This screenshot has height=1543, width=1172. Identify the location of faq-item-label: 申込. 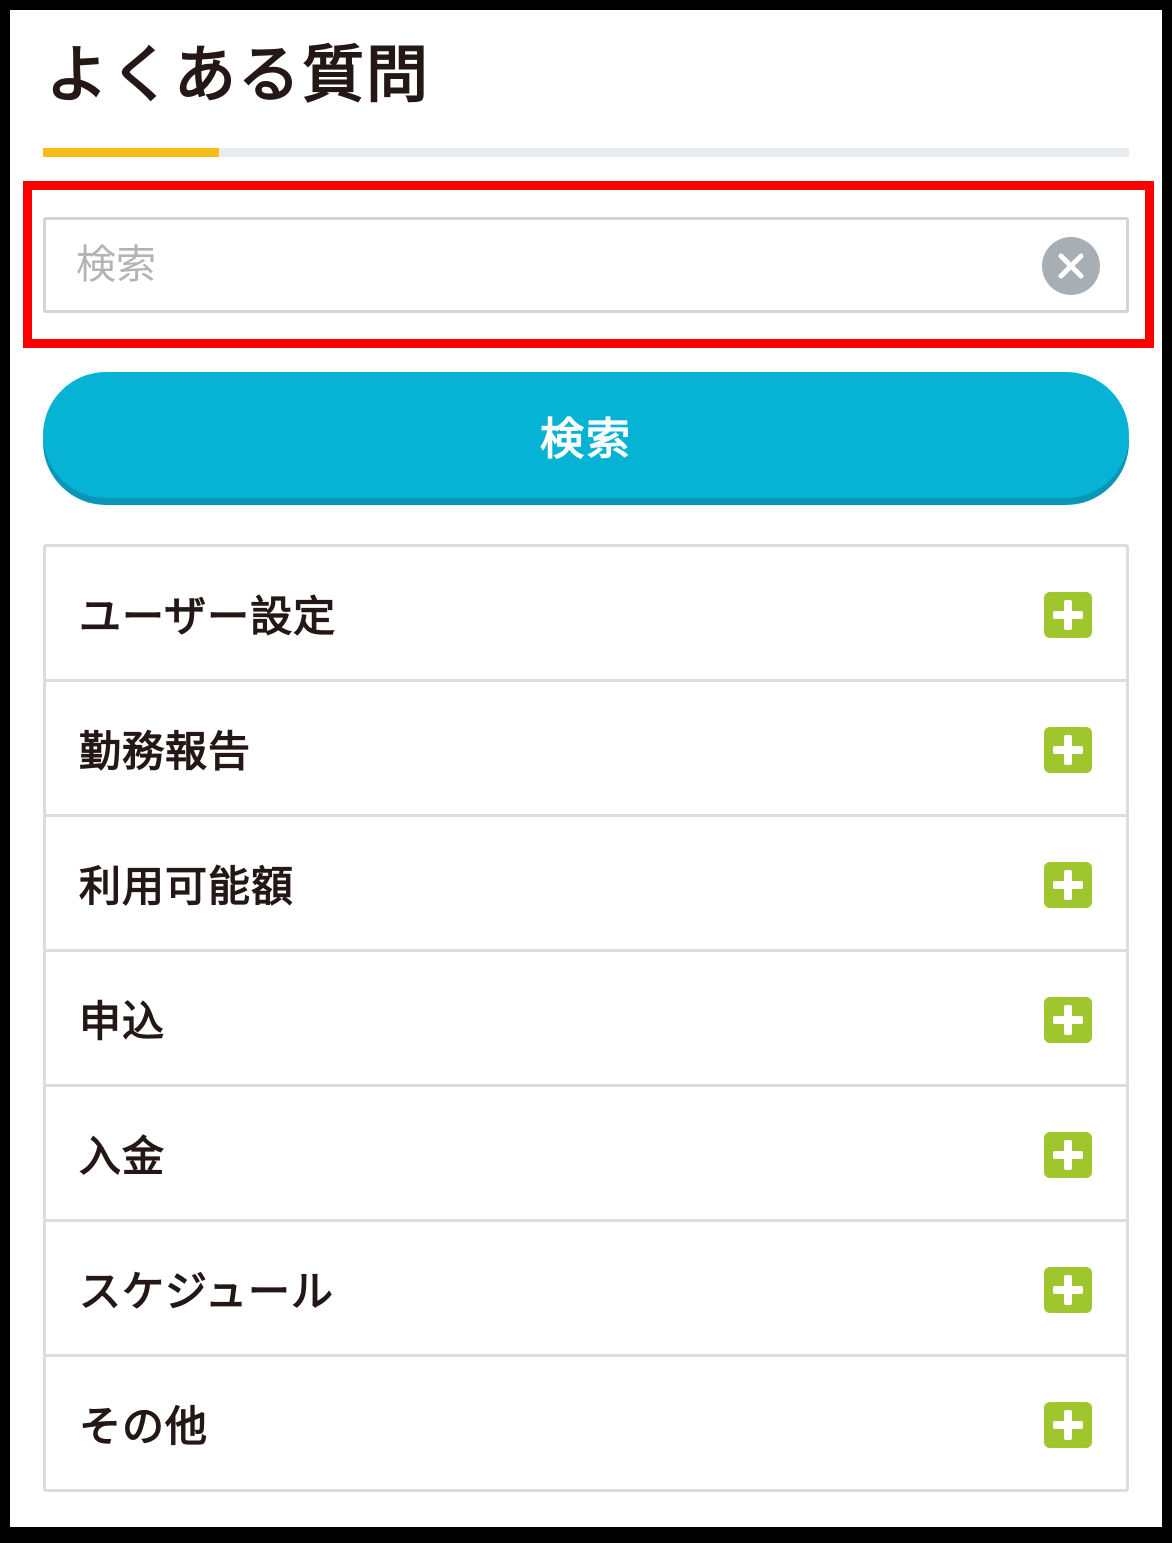
(122, 1021).